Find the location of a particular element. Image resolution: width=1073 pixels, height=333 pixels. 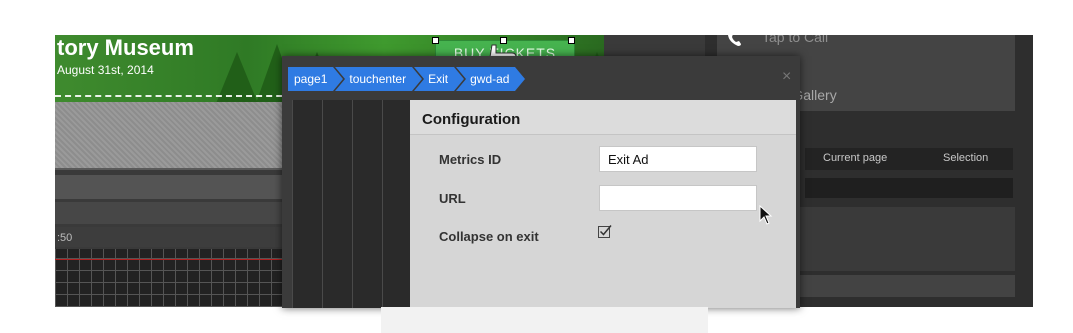

banner-title: tory Museum is located at coordinates (125, 47).